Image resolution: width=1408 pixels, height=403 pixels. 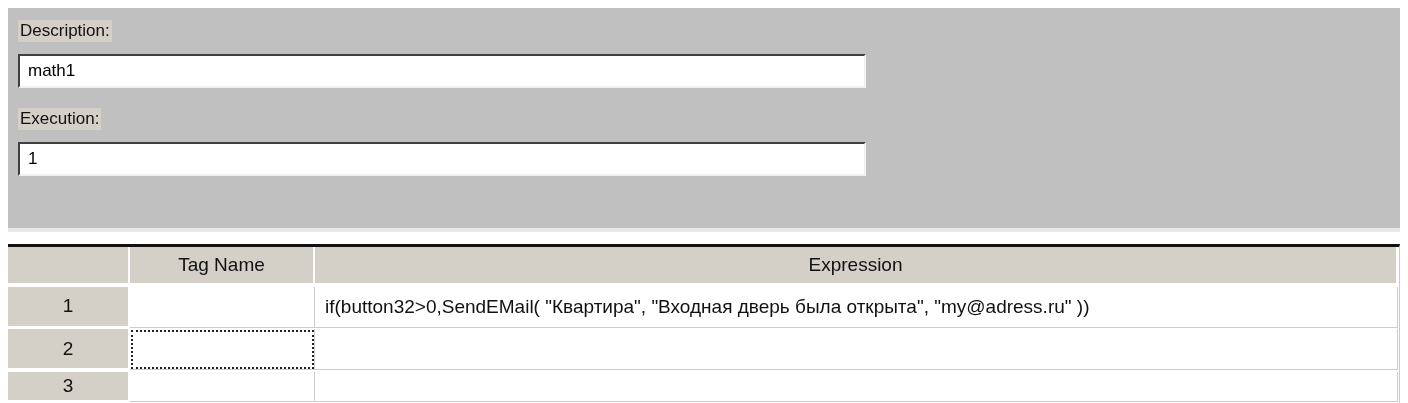 What do you see at coordinates (222, 266) in the screenshot?
I see `column-header: Tag Name` at bounding box center [222, 266].